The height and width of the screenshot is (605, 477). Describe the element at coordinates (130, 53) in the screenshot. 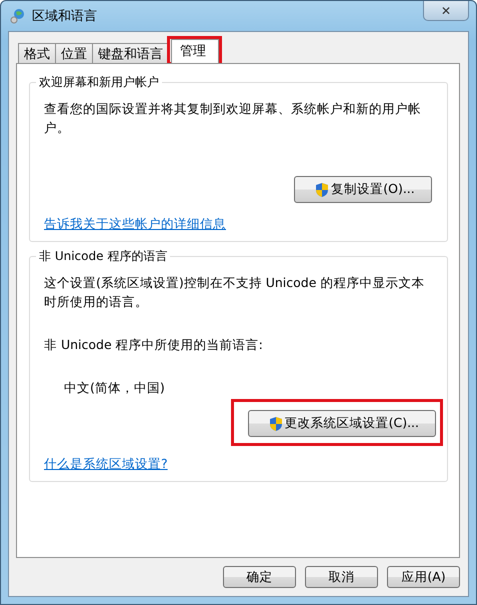

I see `tab: 键盘和语言` at that location.